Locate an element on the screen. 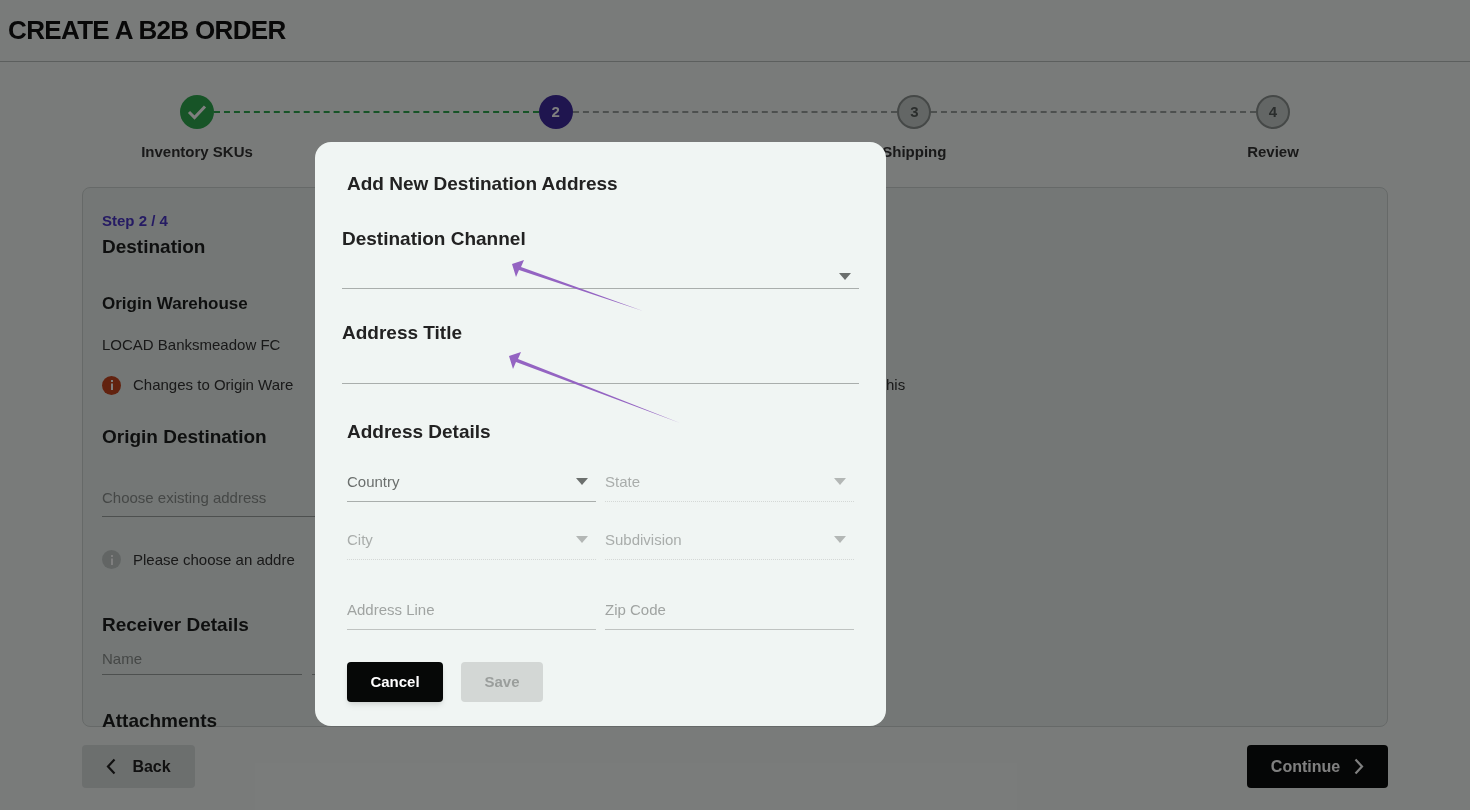 The height and width of the screenshot is (810, 1470). page-title: CREATE A B2B ORDER is located at coordinates (147, 30).